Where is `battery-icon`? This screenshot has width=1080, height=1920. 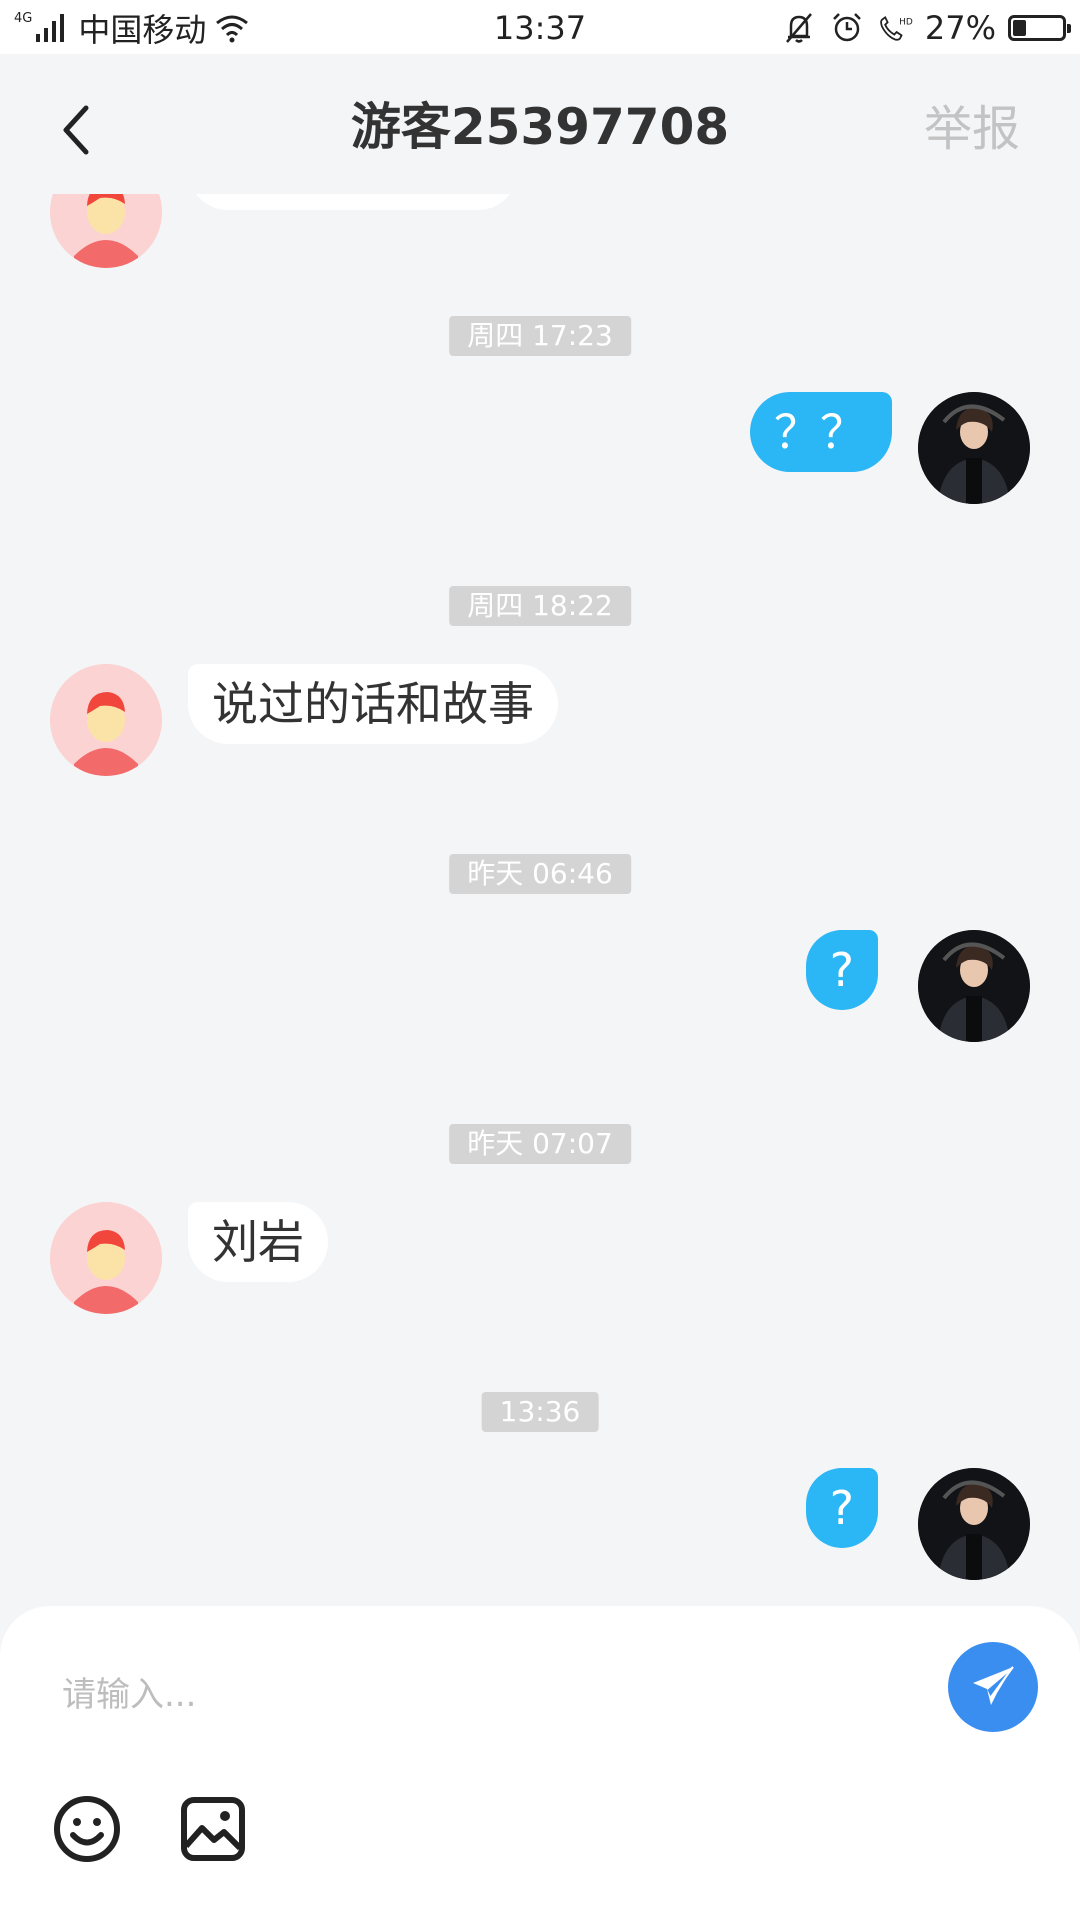
battery-icon is located at coordinates (1039, 28).